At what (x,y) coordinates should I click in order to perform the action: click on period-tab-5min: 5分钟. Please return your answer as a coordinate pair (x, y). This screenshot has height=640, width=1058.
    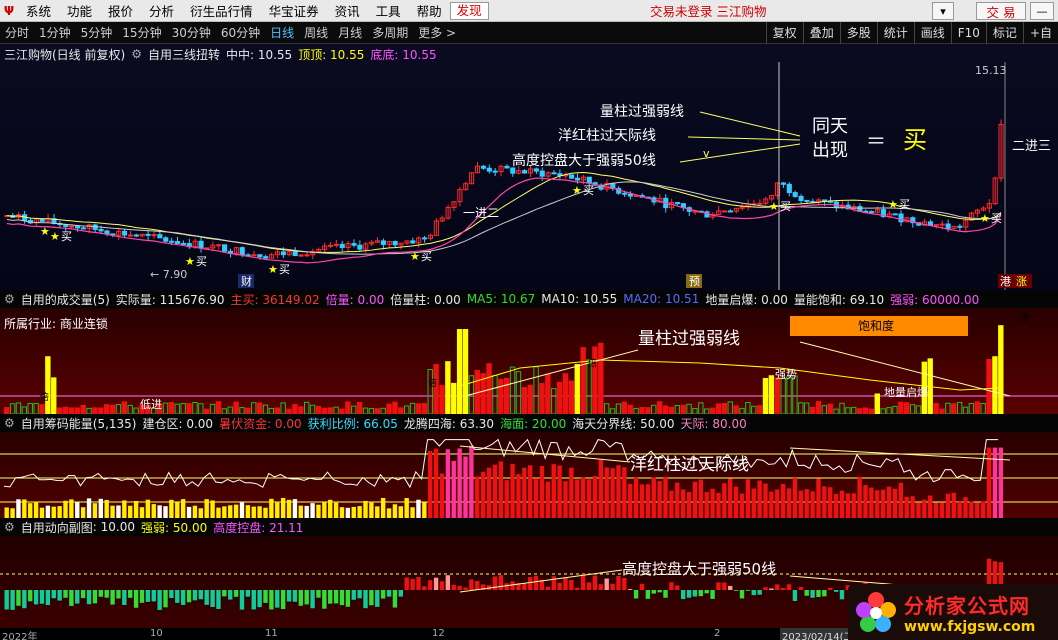
    Looking at the image, I should click on (97, 32).